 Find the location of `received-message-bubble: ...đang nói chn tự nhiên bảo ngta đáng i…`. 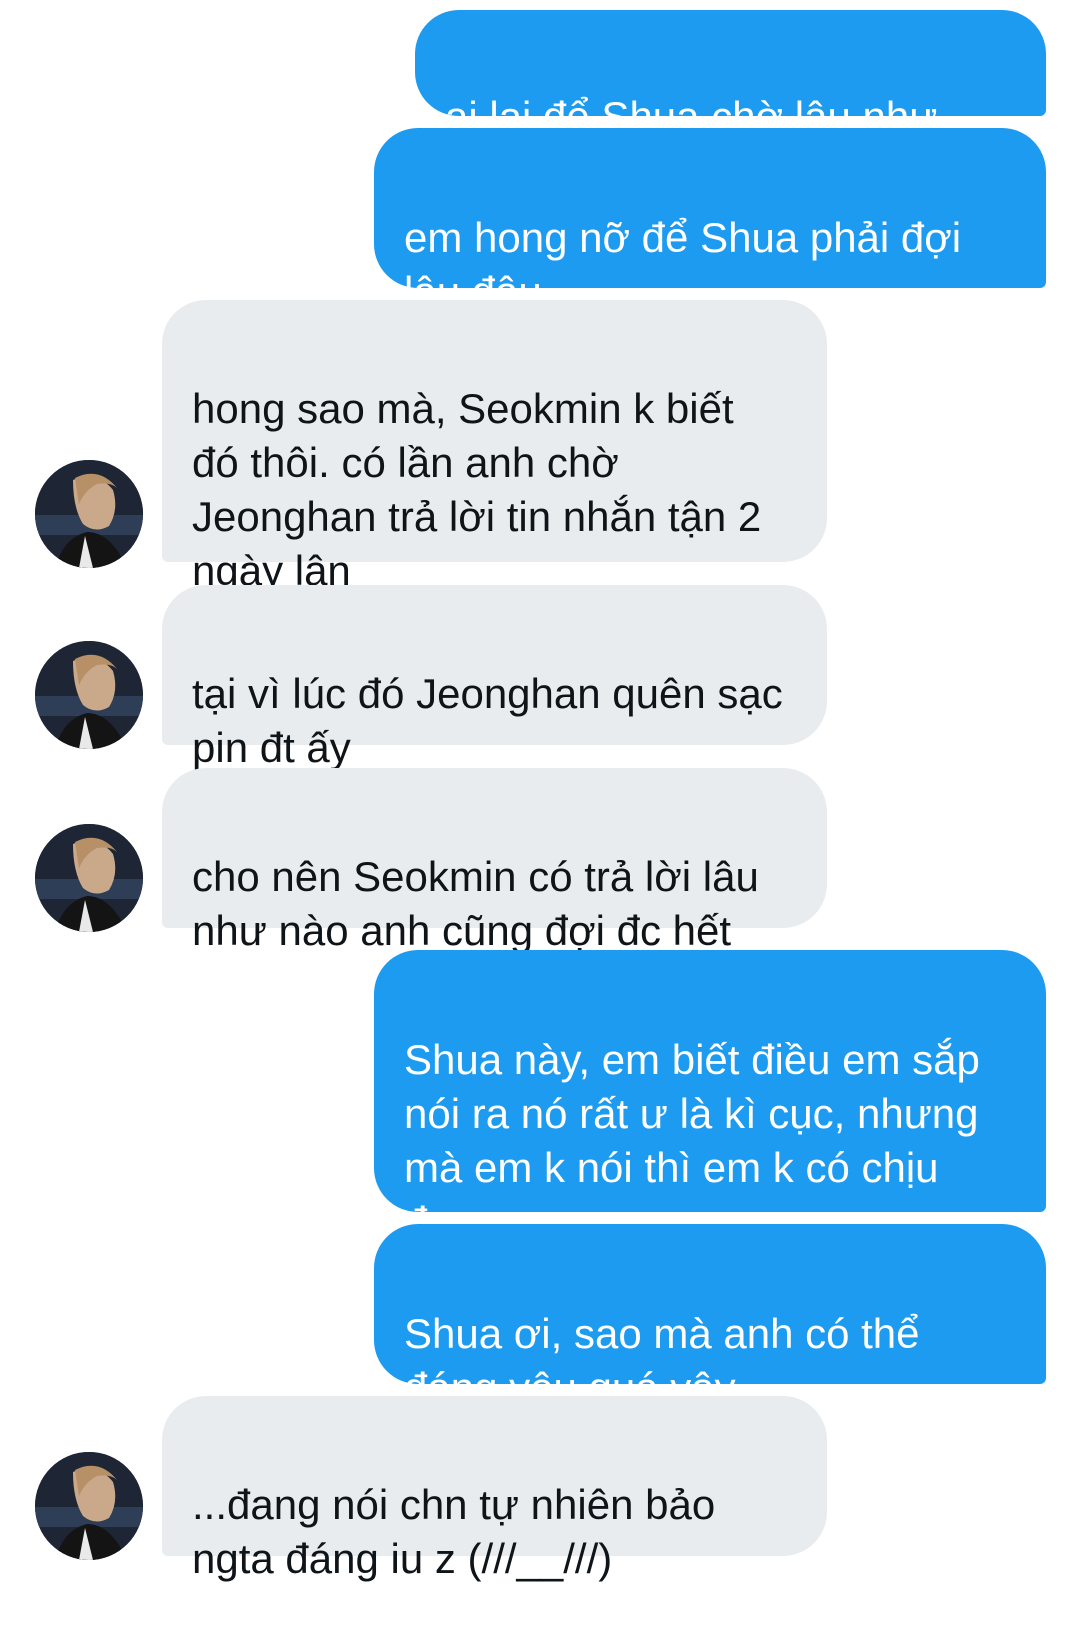

received-message-bubble: ...đang nói chn tự nhiên bảo ngta đáng i… is located at coordinates (494, 1489).